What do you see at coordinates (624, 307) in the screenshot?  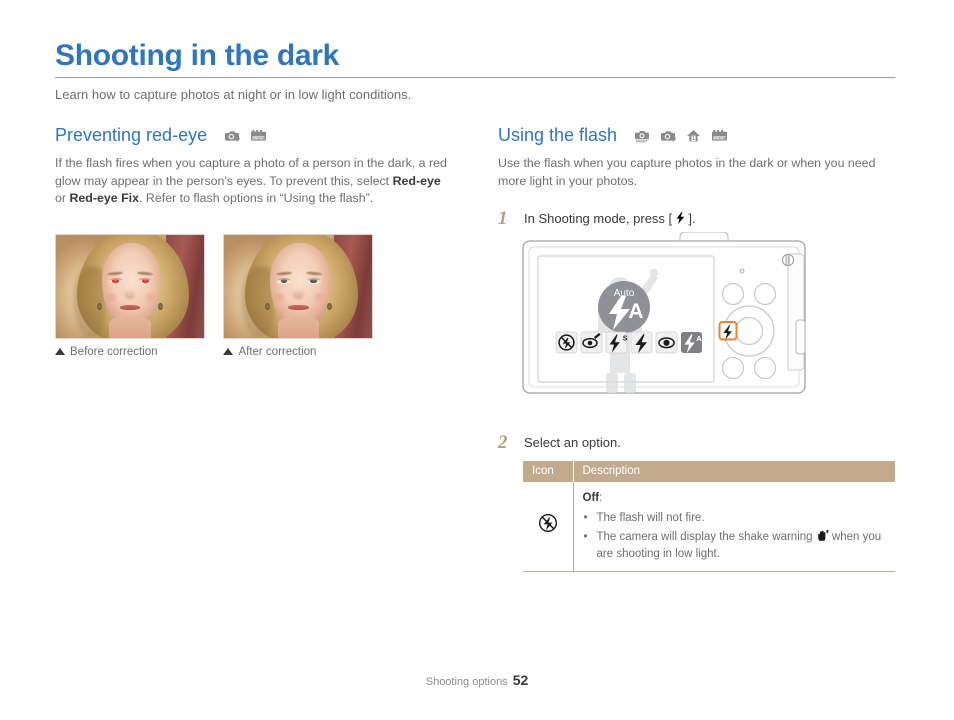 I see `screen-auto-flash-badge: Auto A` at bounding box center [624, 307].